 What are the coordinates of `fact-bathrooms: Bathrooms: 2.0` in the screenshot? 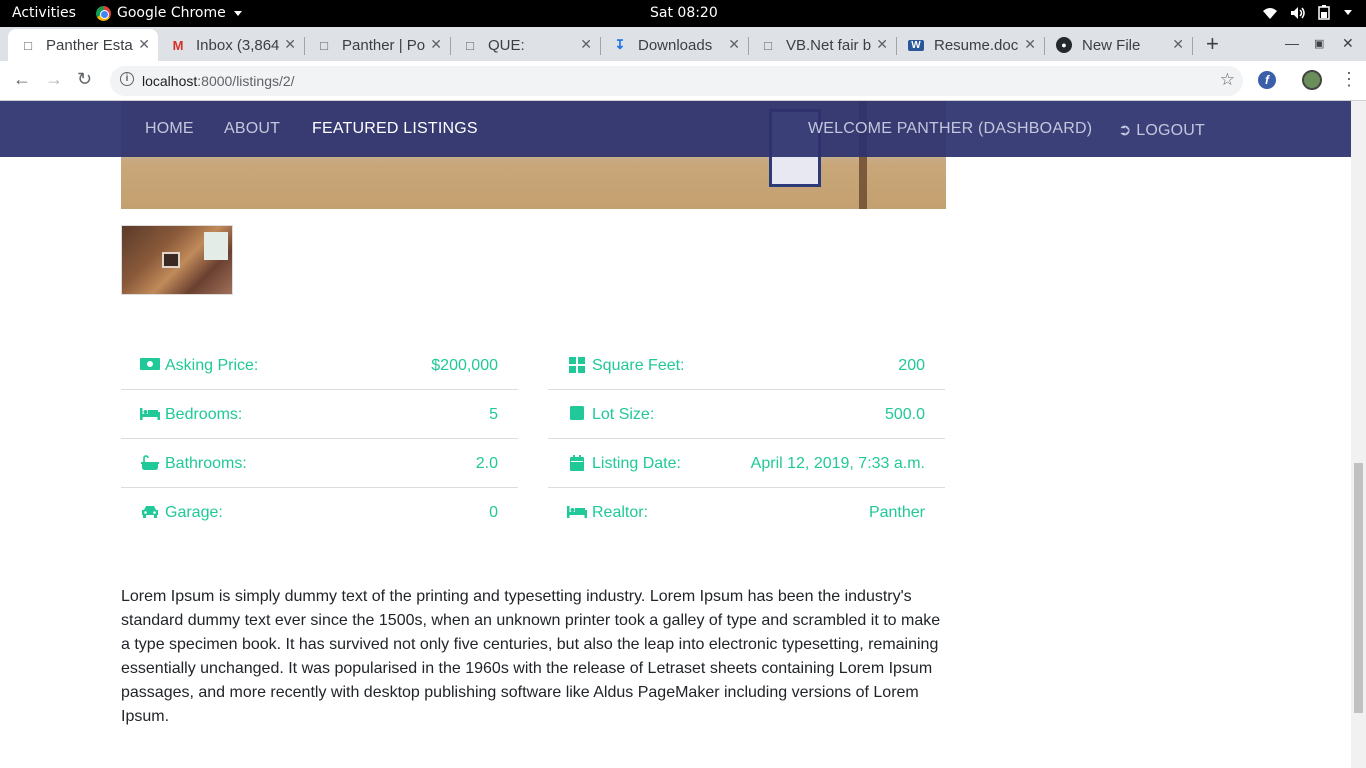 It's located at (319, 463).